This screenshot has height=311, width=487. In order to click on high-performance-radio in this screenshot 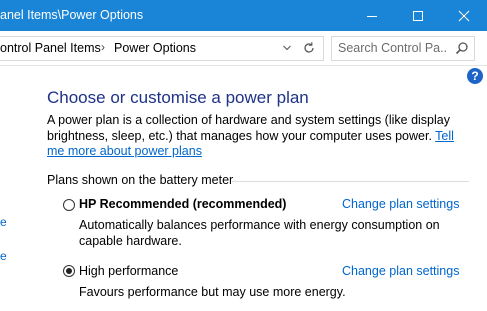, I will do `click(69, 271)`.